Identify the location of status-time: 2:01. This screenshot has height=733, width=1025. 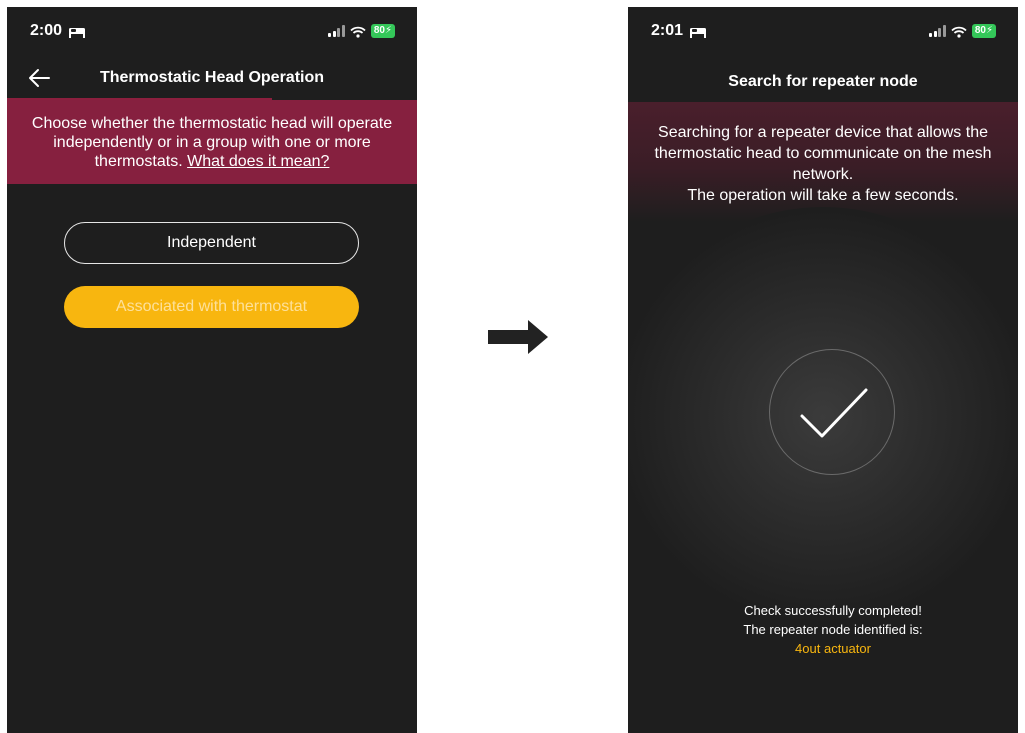
(667, 30).